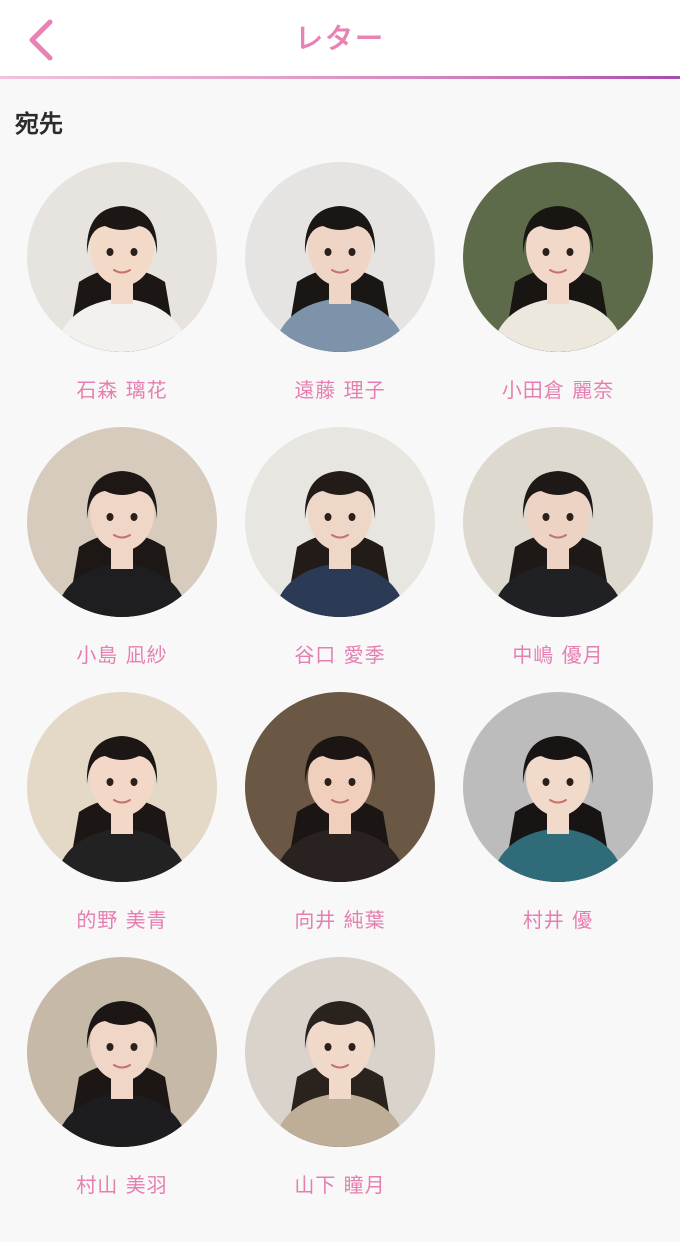 The height and width of the screenshot is (1242, 680). I want to click on recipient-card: 中嶋 優月, so click(558, 557).